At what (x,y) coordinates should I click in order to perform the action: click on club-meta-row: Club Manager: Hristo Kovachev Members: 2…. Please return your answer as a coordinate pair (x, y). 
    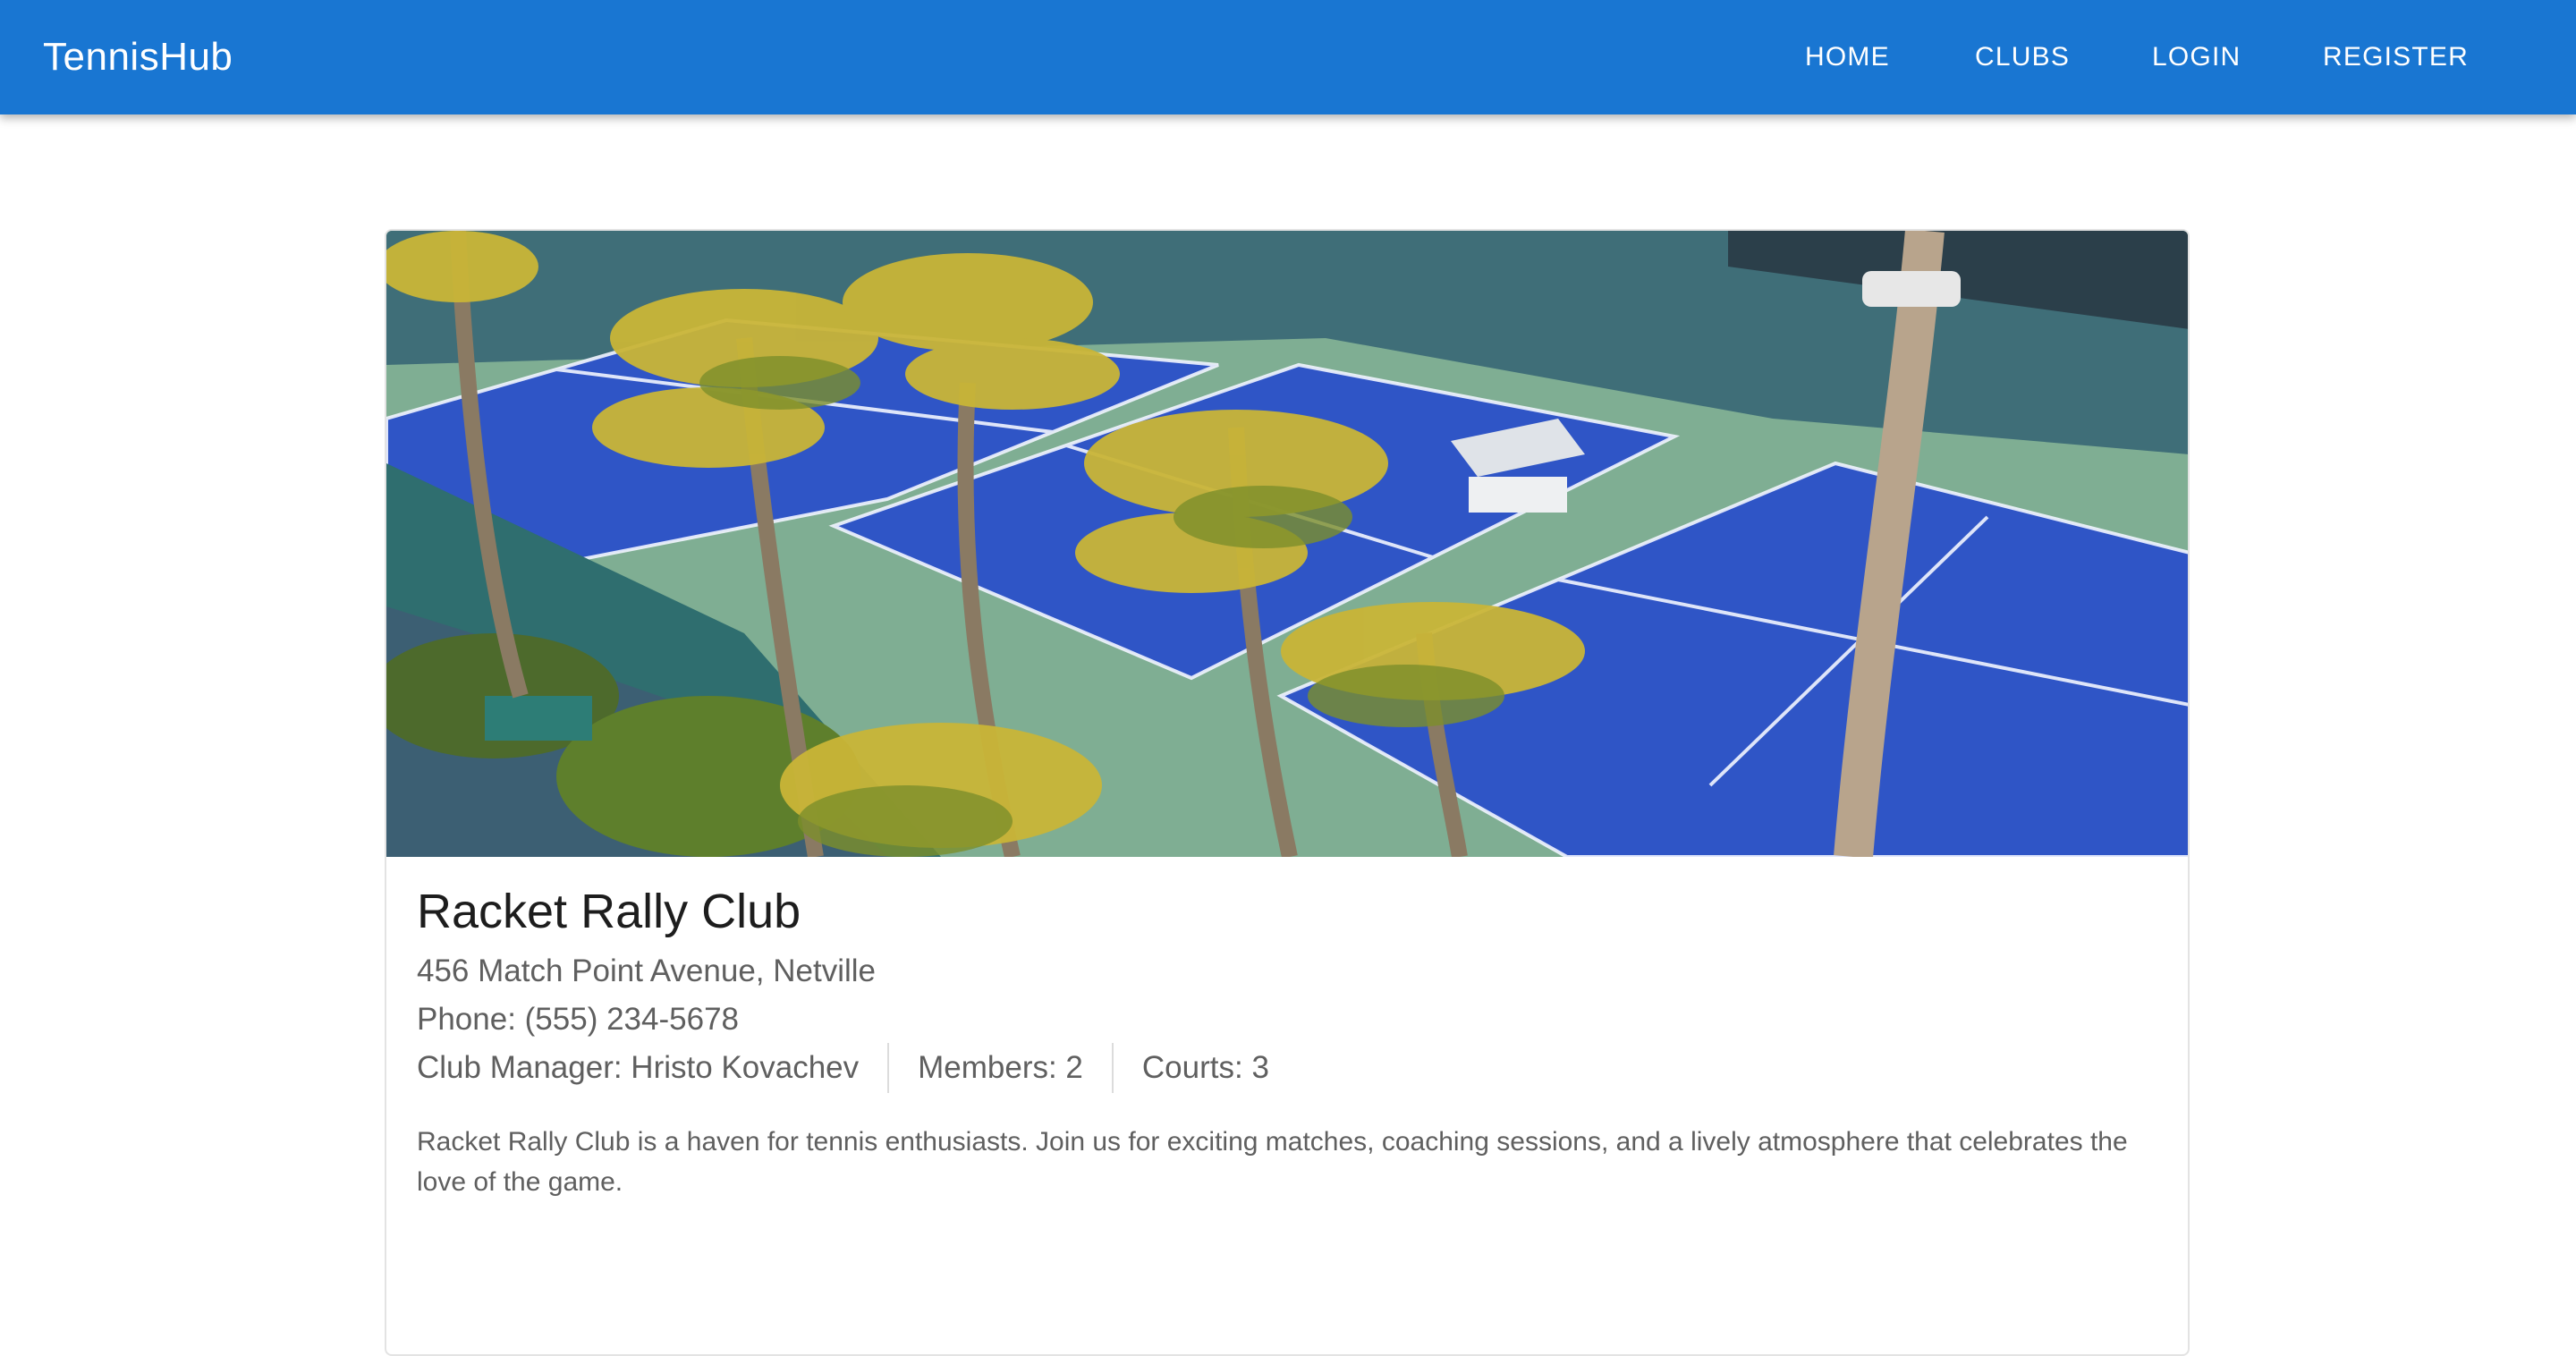
    Looking at the image, I should click on (843, 1068).